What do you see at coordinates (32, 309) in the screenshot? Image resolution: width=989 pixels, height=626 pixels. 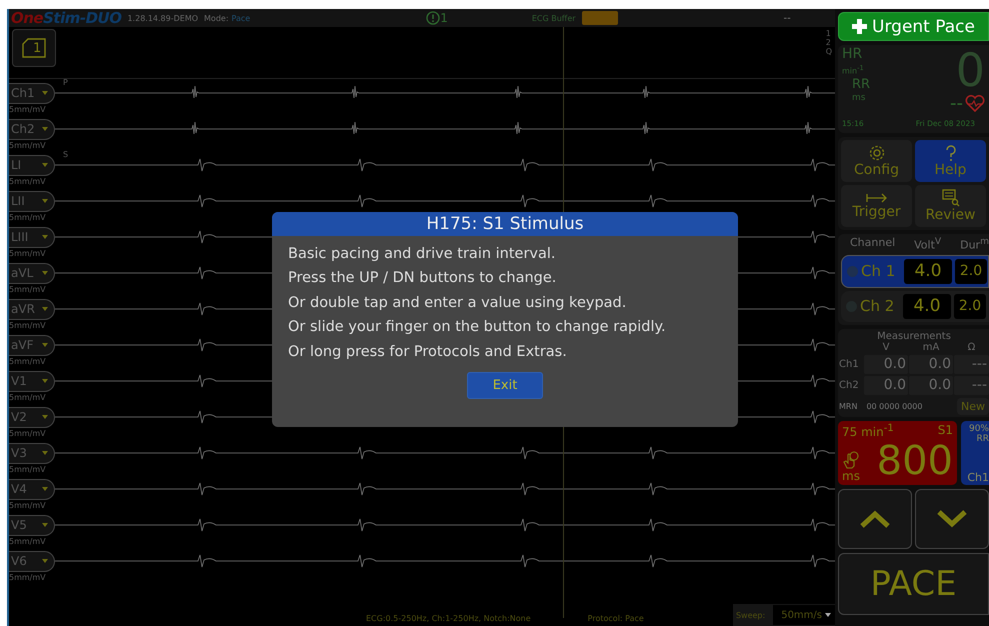 I see `lead-selector: aVR` at bounding box center [32, 309].